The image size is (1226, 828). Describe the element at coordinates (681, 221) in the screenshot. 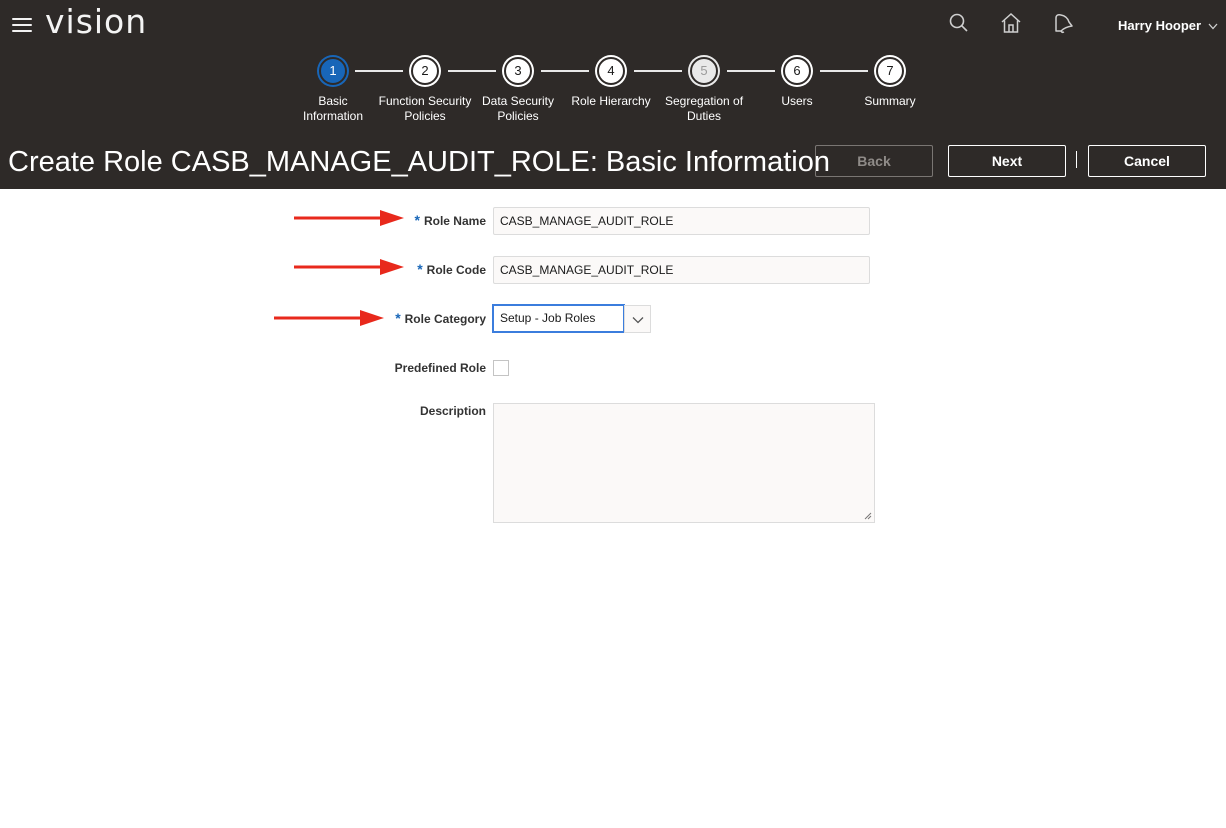

I see `role-name-input: CASB_MANAGE_AUDIT_ROLE` at that location.